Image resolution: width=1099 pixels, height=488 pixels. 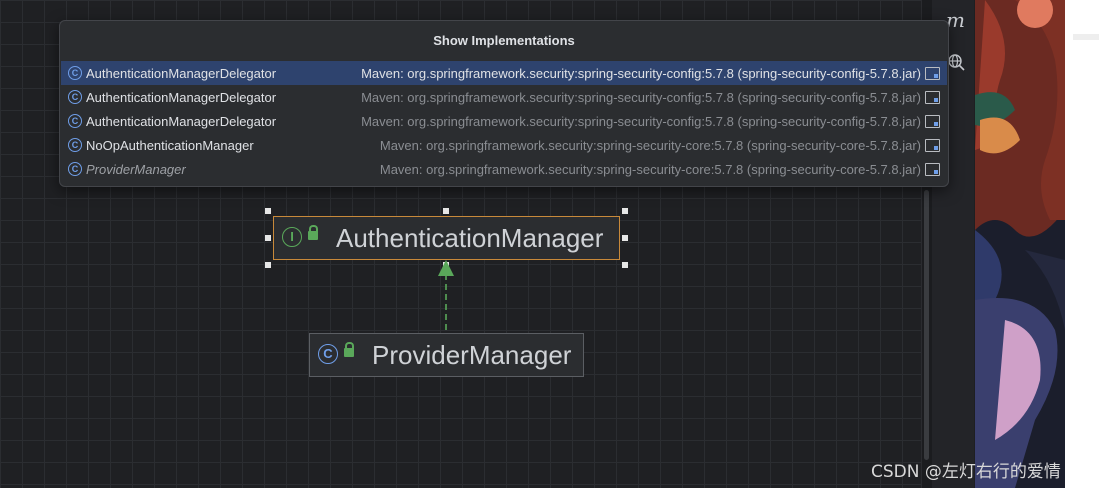 What do you see at coordinates (504, 40) in the screenshot?
I see `popup-title: Show Implementations` at bounding box center [504, 40].